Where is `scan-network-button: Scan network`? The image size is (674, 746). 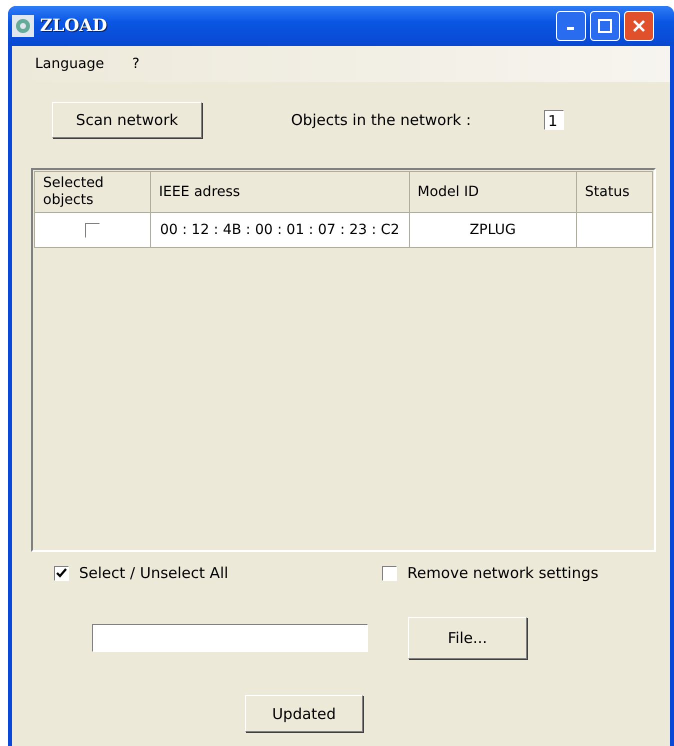 scan-network-button: Scan network is located at coordinates (127, 120).